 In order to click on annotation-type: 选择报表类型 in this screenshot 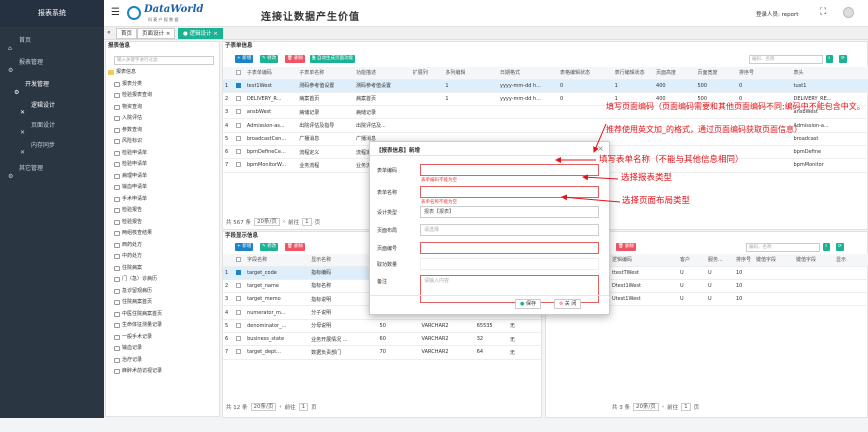, I will do `click(647, 178)`.